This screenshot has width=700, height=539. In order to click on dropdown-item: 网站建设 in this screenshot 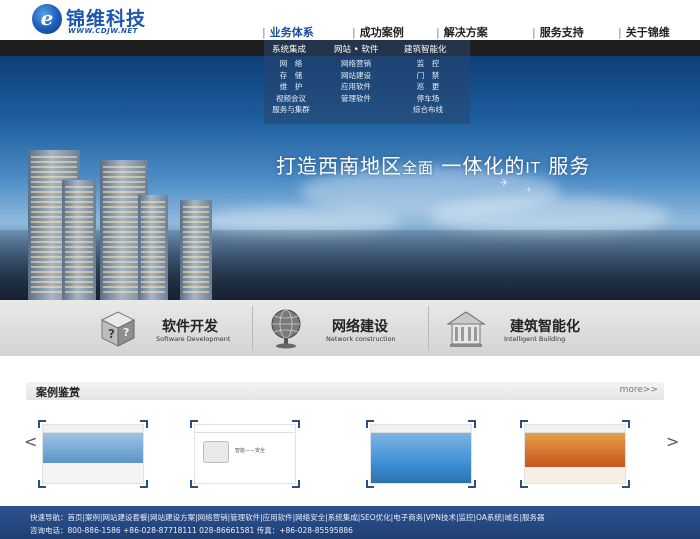, I will do `click(356, 76)`.